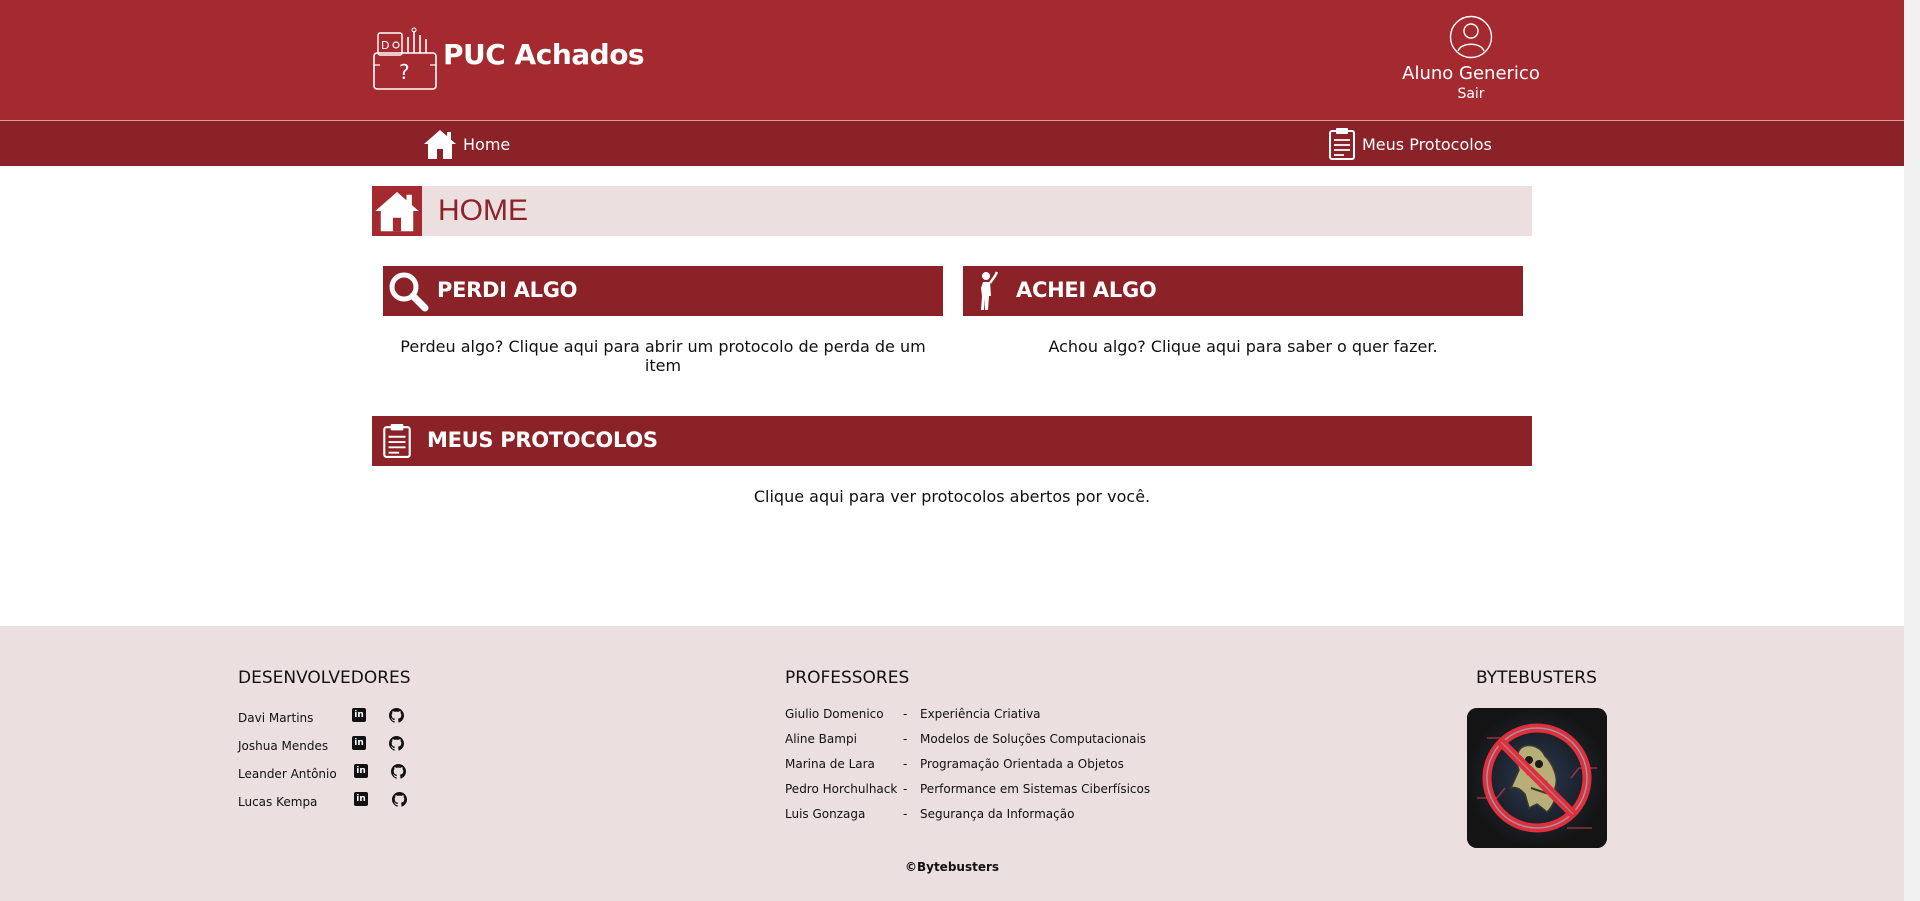  I want to click on page-scrollbar, so click(1912, 450).